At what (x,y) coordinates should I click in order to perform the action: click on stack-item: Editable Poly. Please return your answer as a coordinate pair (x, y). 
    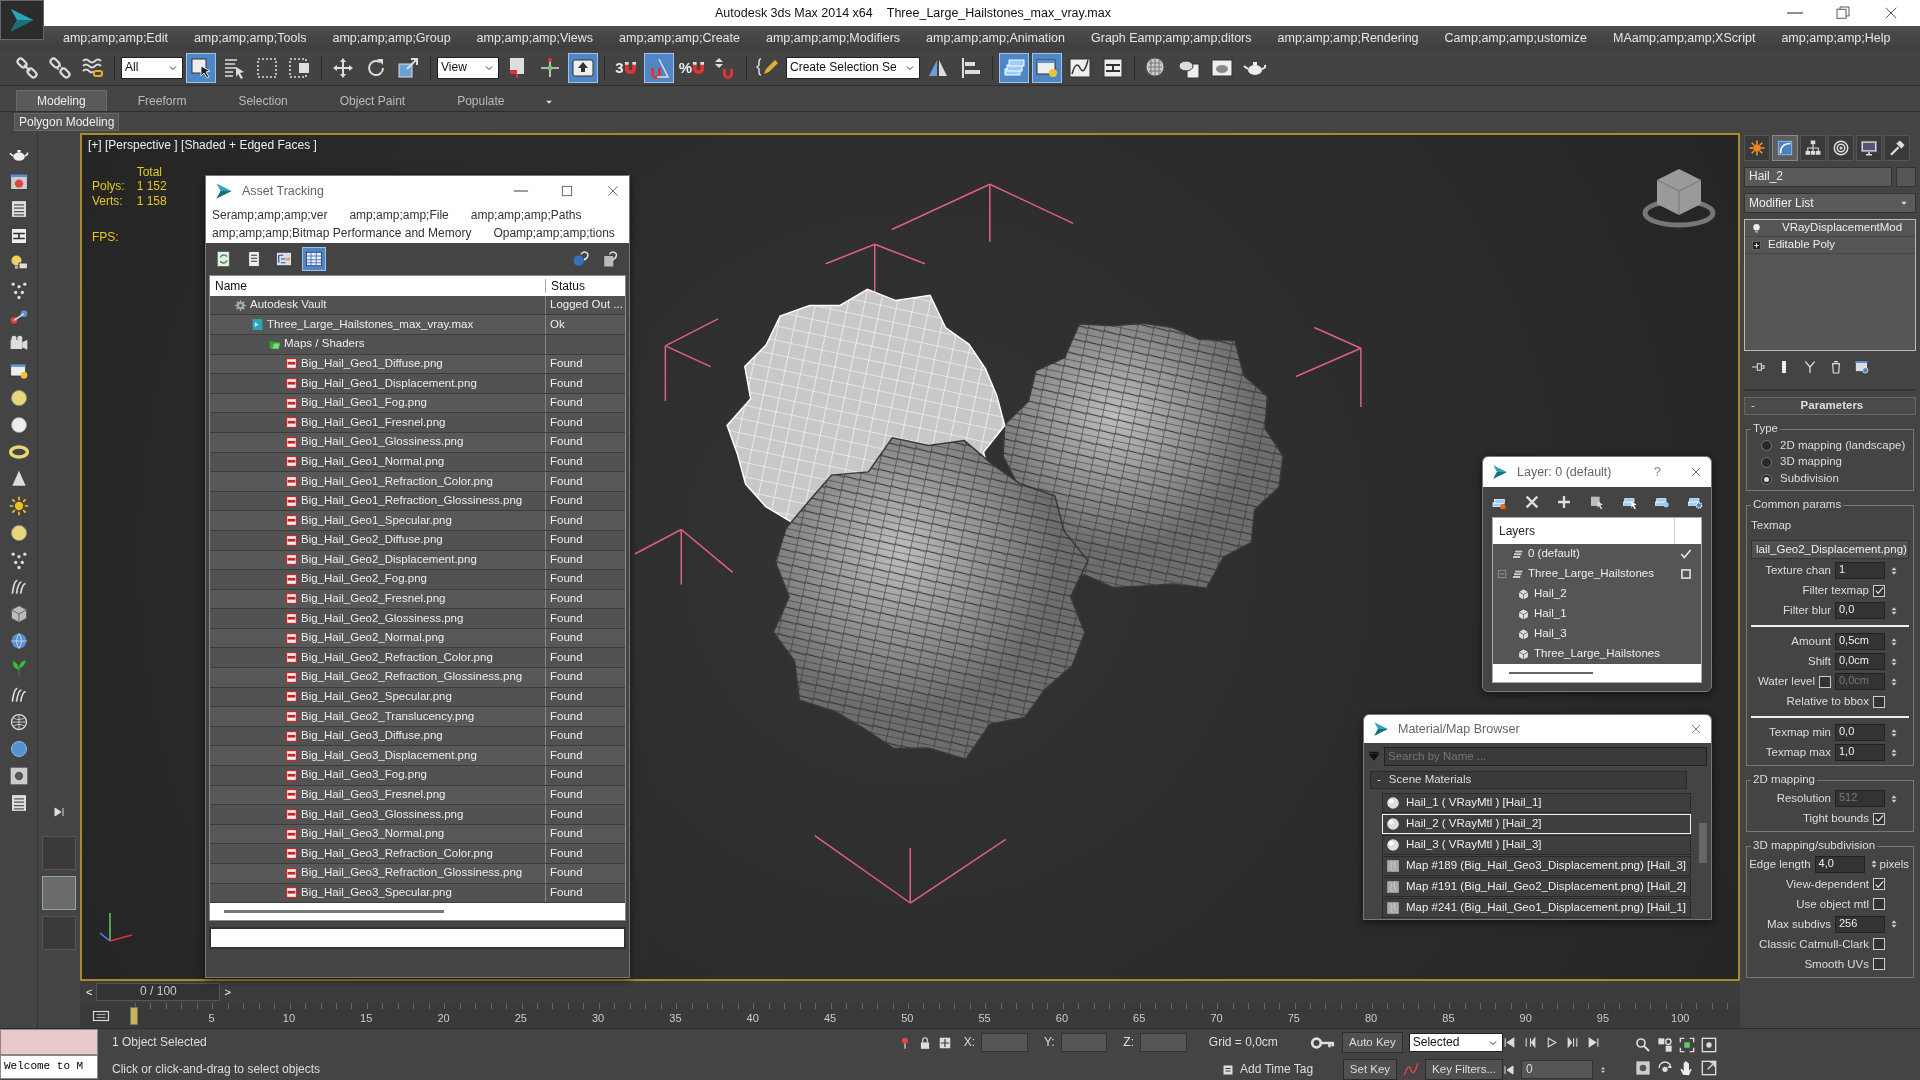
    Looking at the image, I should click on (1802, 245).